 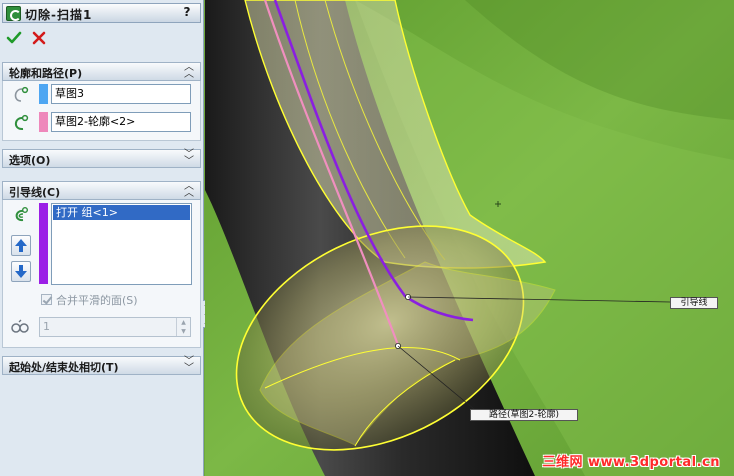 I want to click on spin-up-icon: ▲, so click(x=183, y=322).